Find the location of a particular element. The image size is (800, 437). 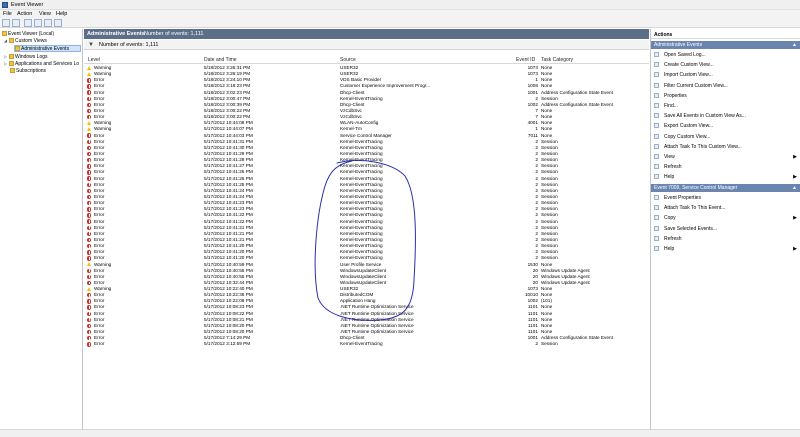

import-custom-view-icon is located at coordinates (656, 75).